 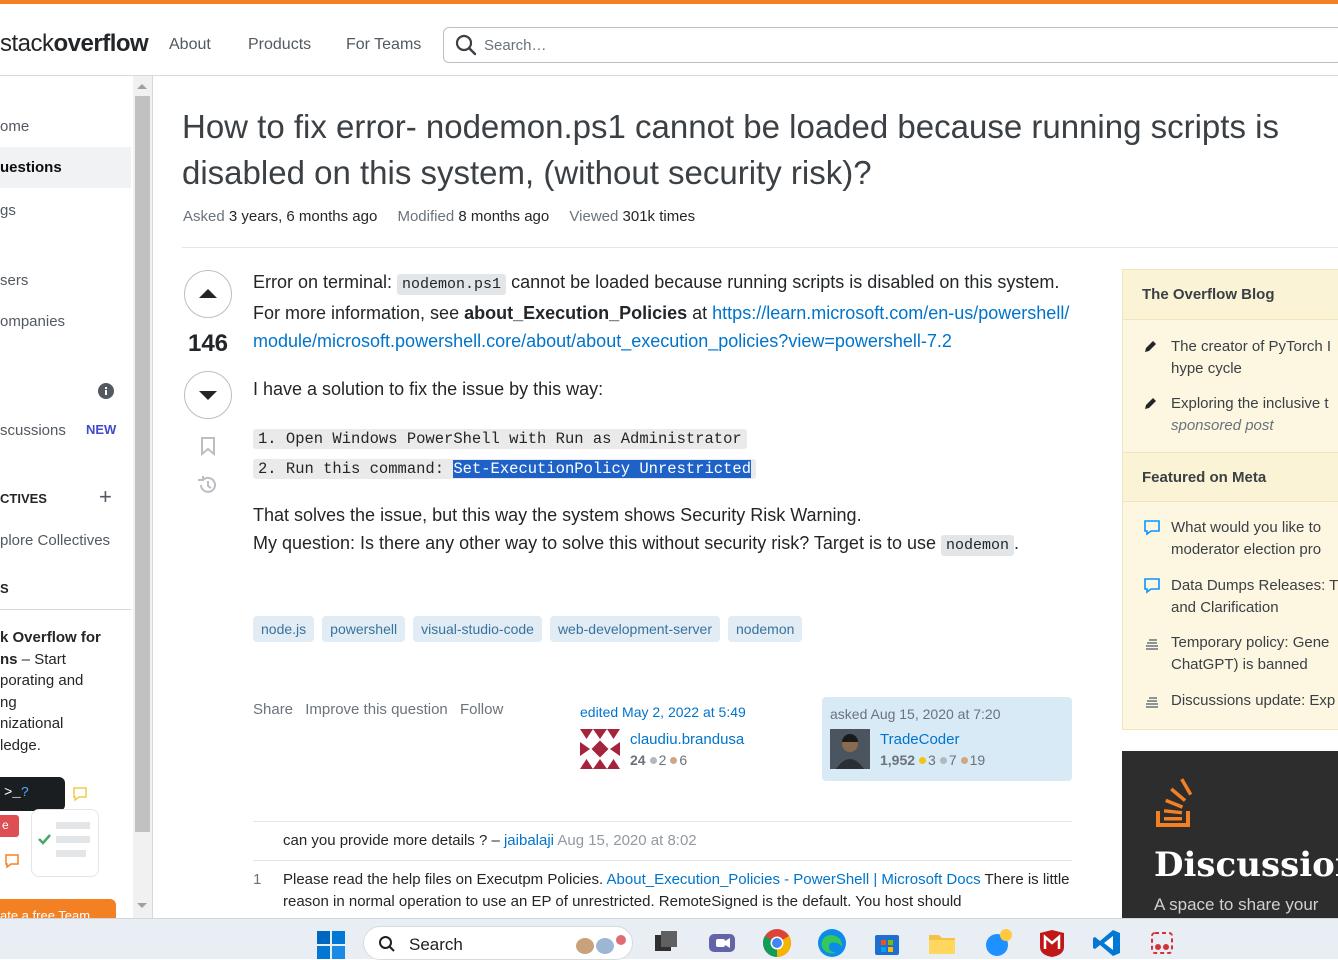 What do you see at coordinates (477, 629) in the screenshot?
I see `tag-visual-studio-code: visual-studio-code` at bounding box center [477, 629].